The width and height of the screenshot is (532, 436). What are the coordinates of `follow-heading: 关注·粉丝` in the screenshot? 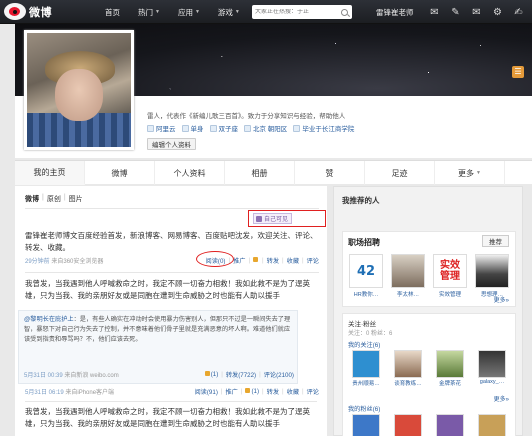 It's located at (362, 324).